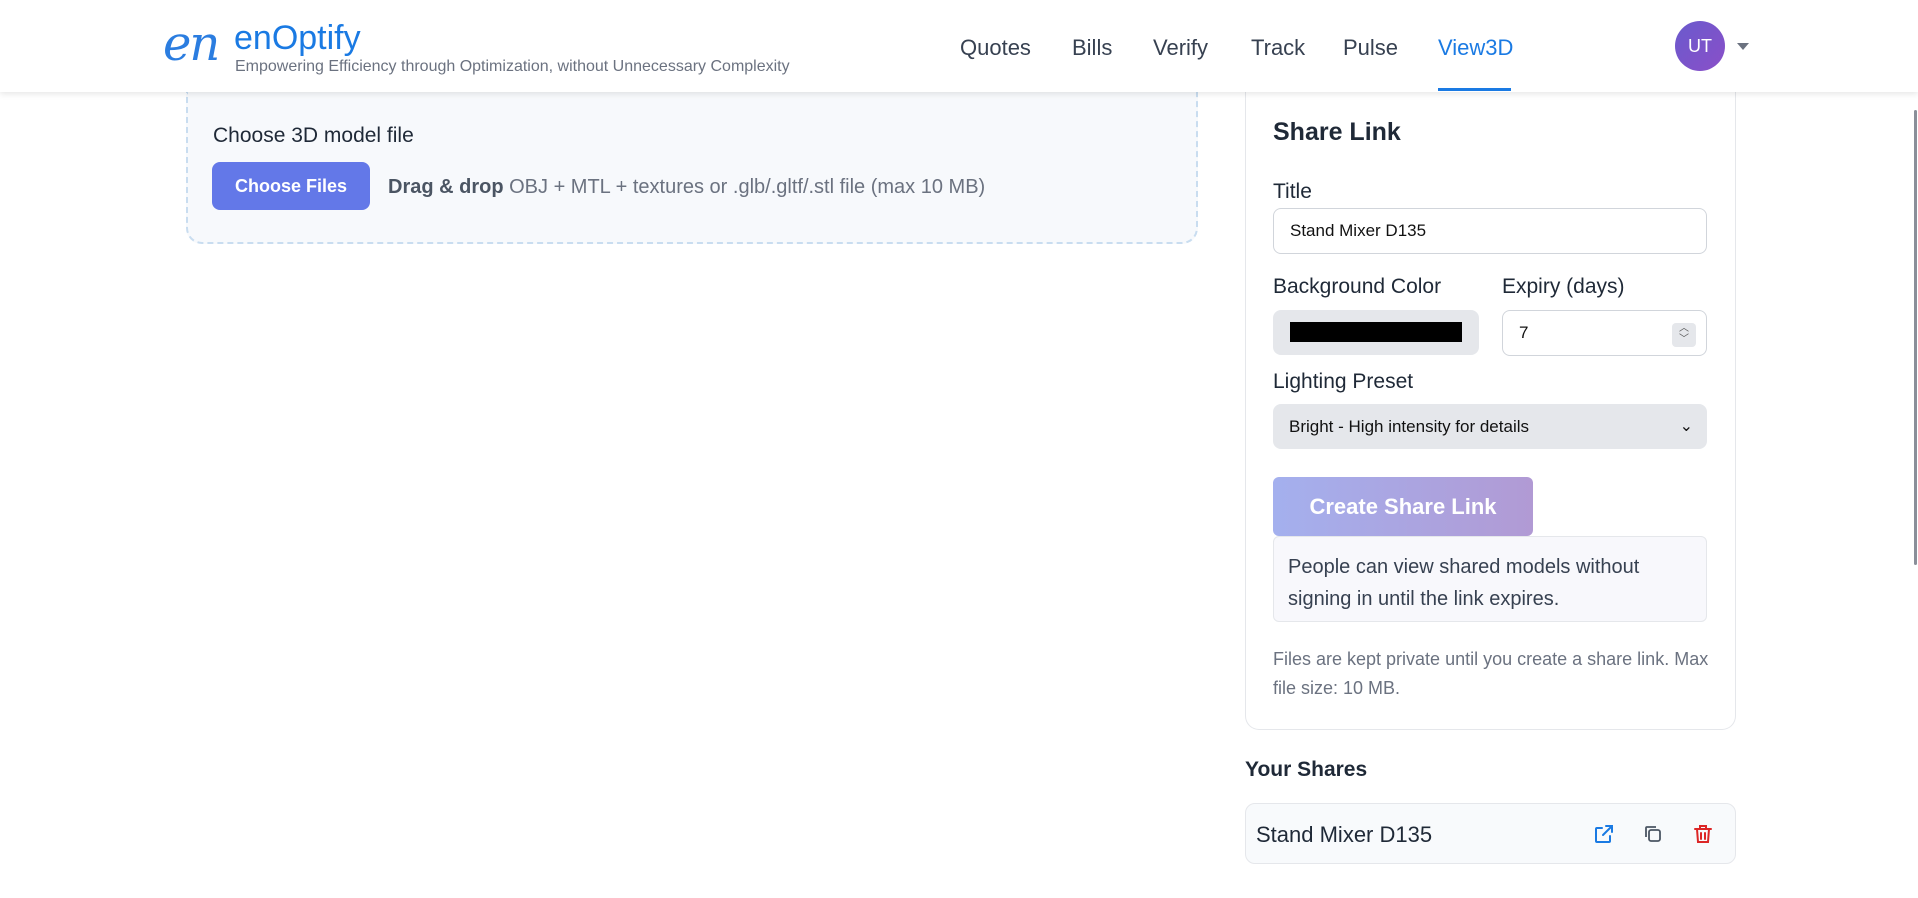  I want to click on create-share-link-button: Create Share Link, so click(1403, 506).